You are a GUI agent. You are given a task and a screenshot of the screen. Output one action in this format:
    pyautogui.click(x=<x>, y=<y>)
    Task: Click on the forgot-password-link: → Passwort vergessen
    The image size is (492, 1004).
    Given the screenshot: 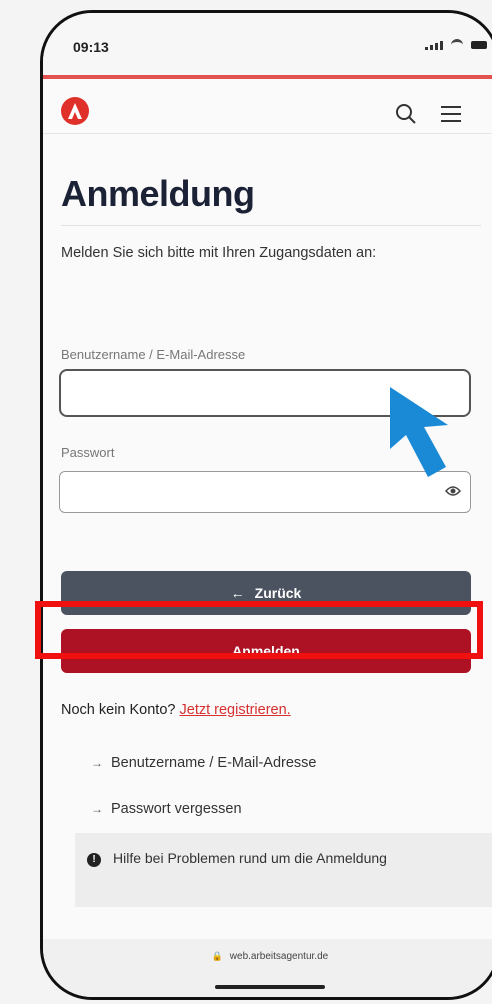 What is the action you would take?
    pyautogui.click(x=166, y=809)
    